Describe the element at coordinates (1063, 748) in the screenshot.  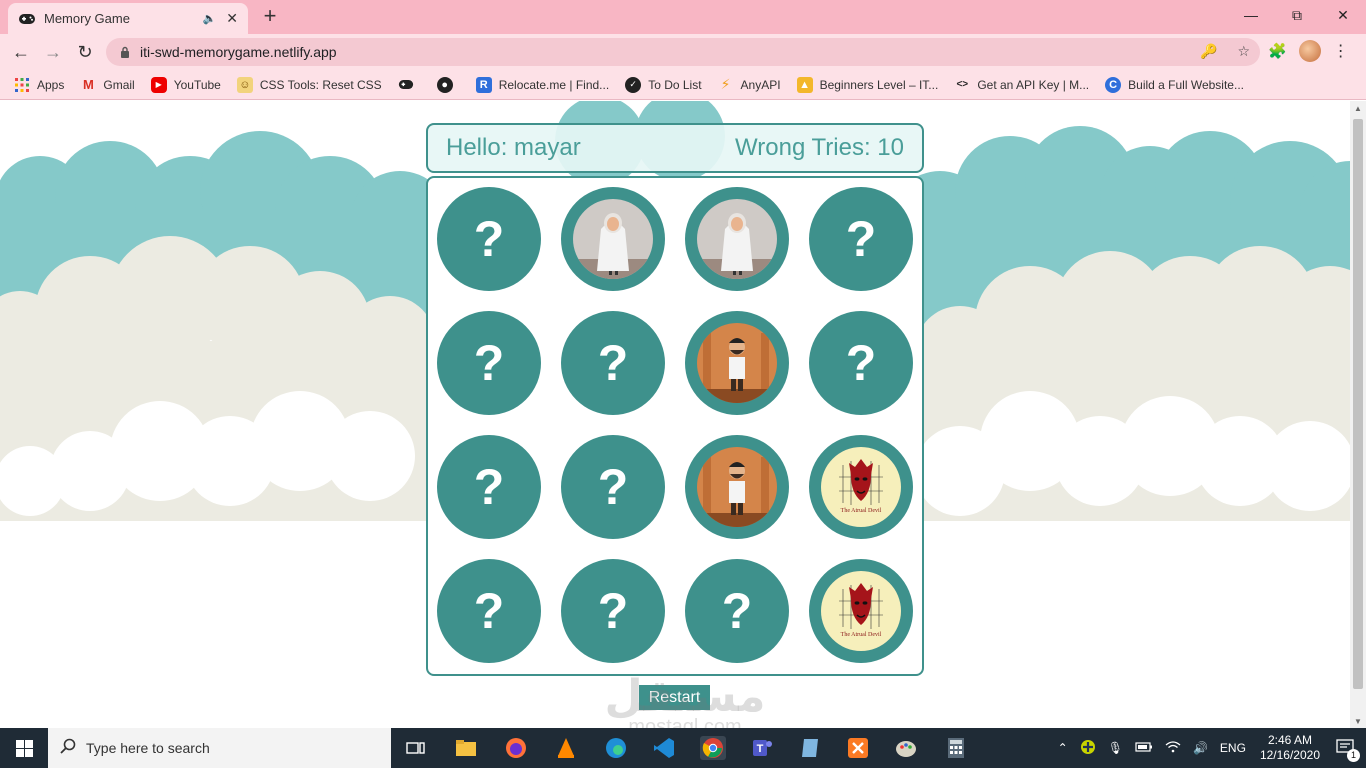
I see `chevron-up-icon: ⌃` at that location.